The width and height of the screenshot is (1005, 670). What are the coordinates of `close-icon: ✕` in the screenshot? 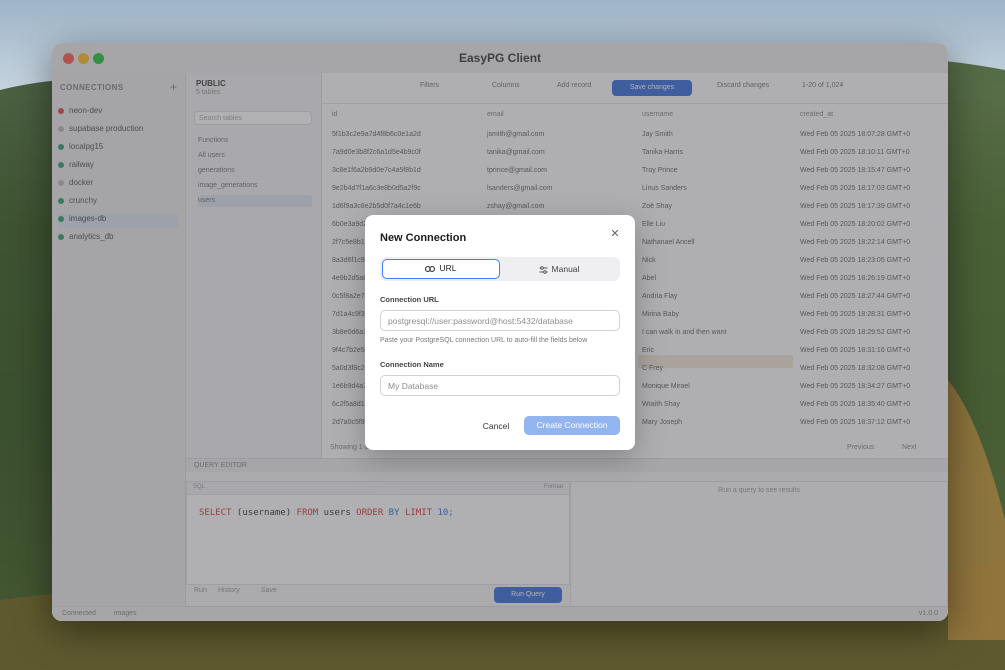 It's located at (615, 234).